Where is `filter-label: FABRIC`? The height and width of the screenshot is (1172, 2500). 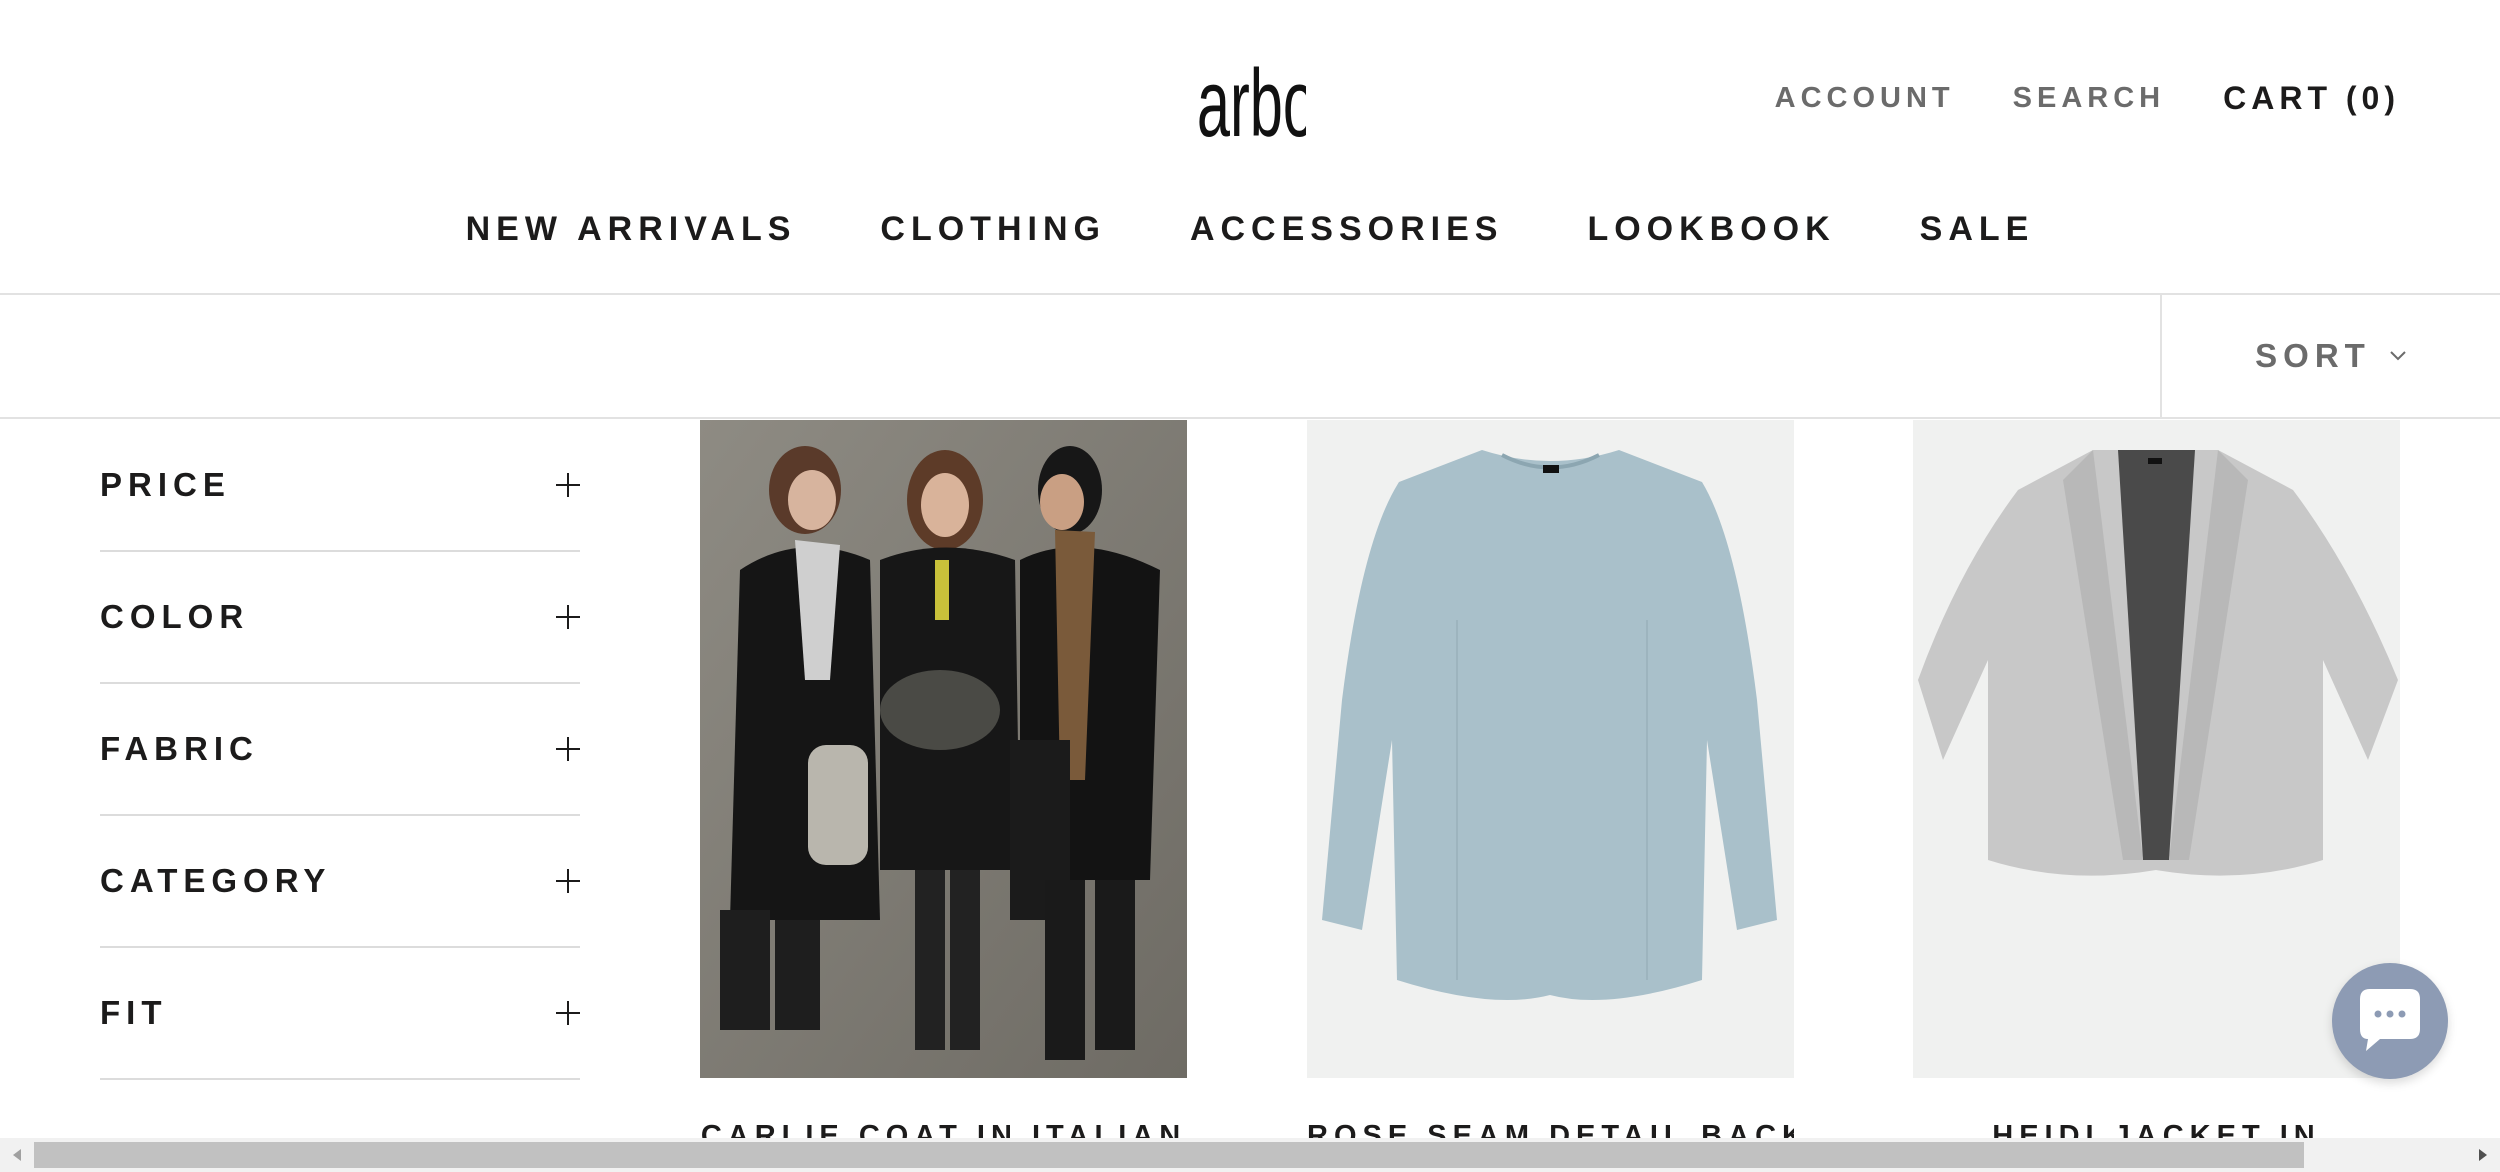
filter-label: FABRIC is located at coordinates (179, 748).